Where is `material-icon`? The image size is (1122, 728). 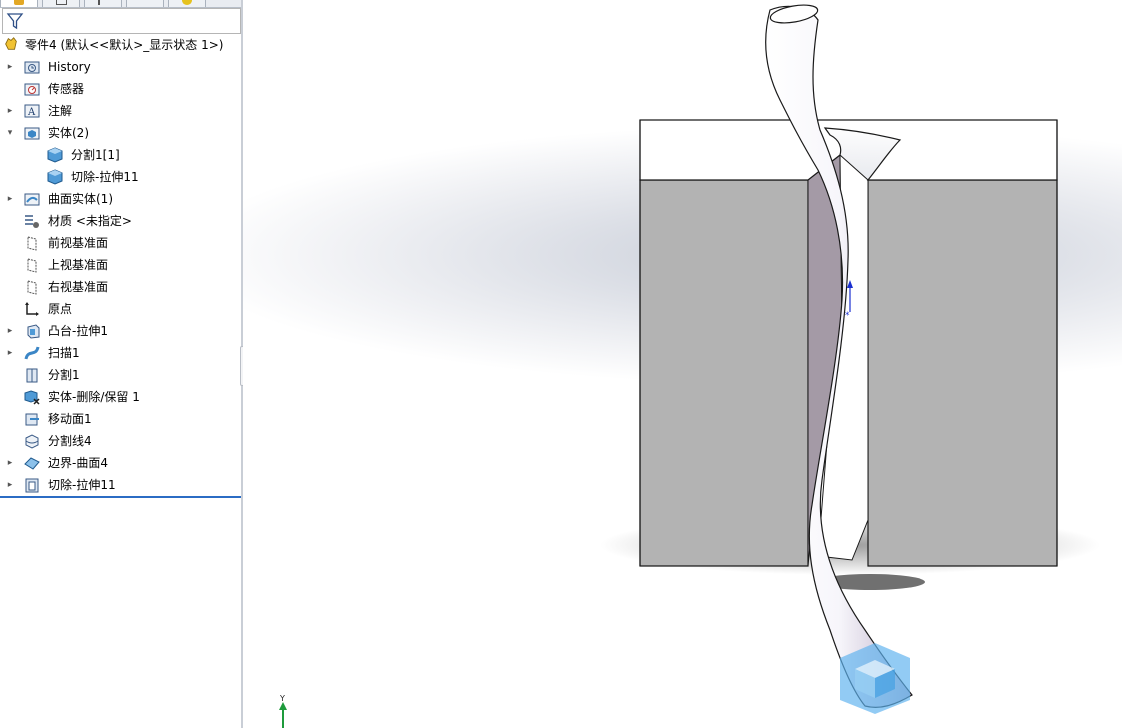
material-icon is located at coordinates (32, 221).